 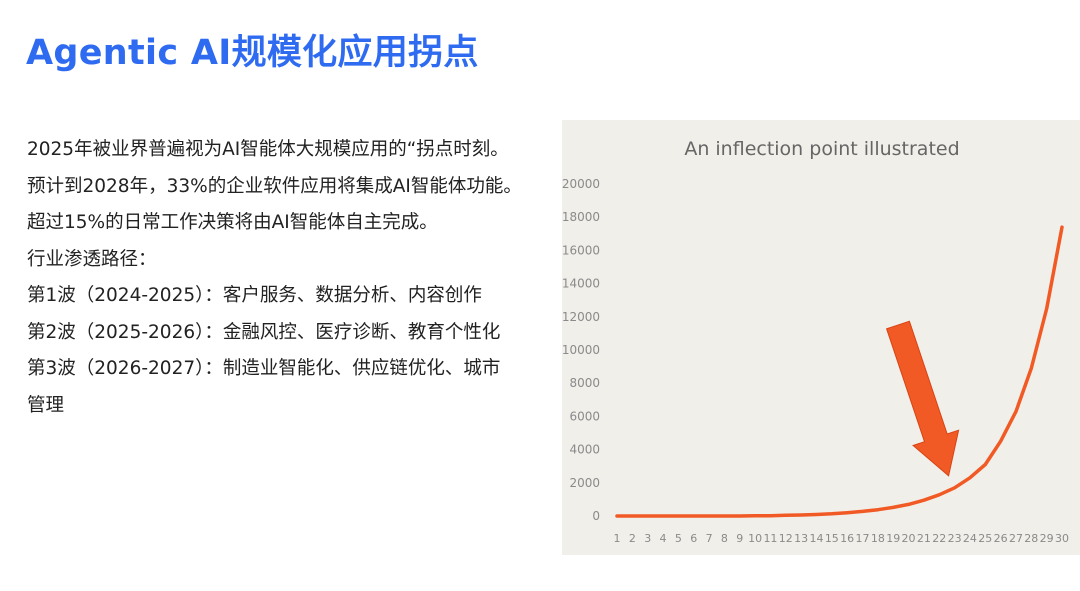 I want to click on x-tick-label: 16, so click(x=847, y=538).